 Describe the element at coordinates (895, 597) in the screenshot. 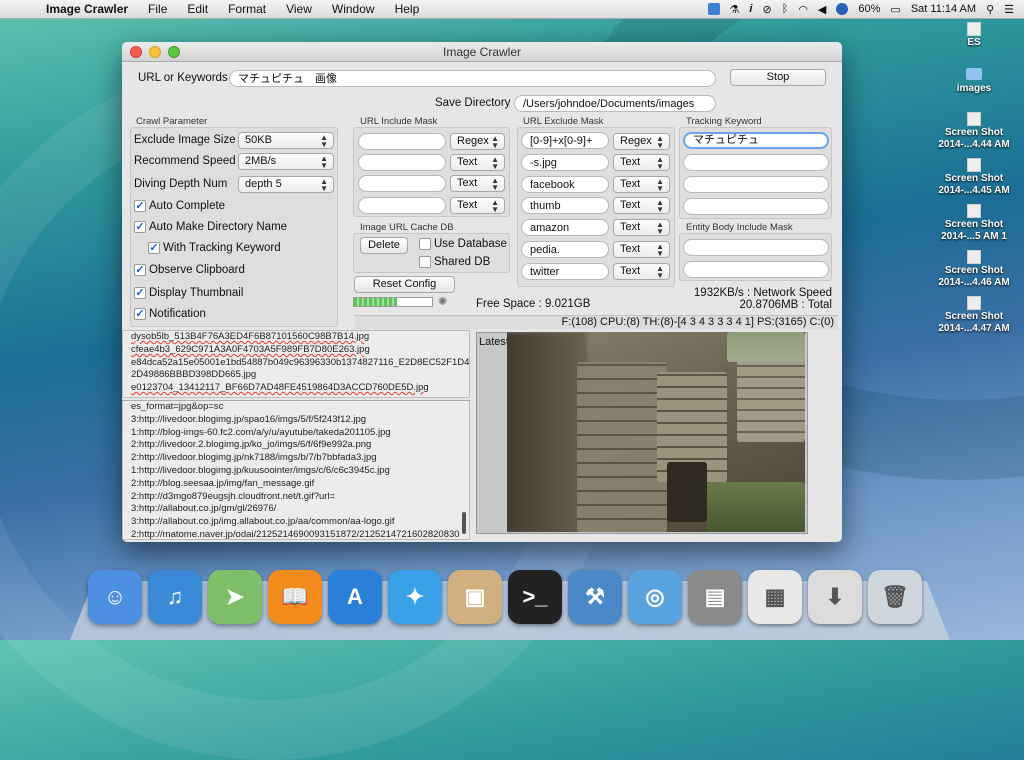

I see `trash-icon: 🗑` at that location.